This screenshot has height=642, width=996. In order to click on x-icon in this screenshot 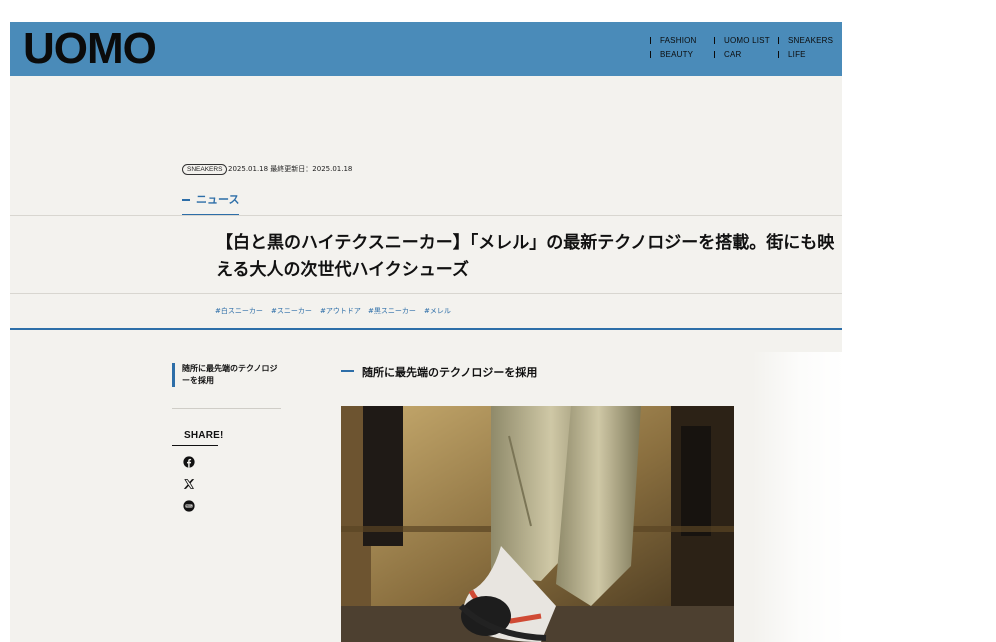, I will do `click(189, 482)`.